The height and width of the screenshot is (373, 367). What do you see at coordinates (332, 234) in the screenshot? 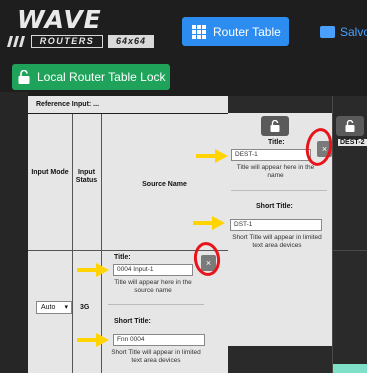
I see `grid-divider` at bounding box center [332, 234].